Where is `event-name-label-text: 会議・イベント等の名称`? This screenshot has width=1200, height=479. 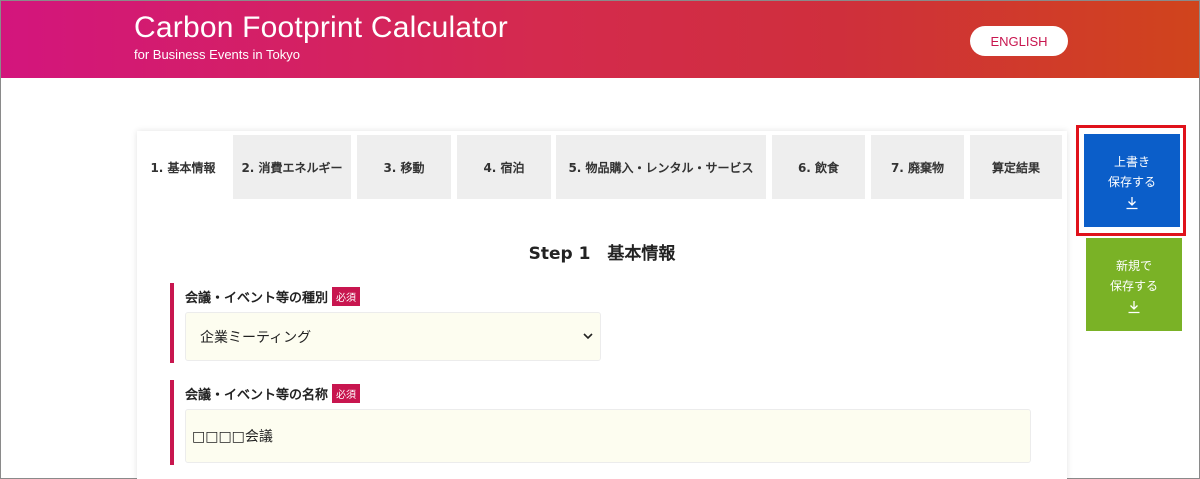 event-name-label-text: 会議・イベント等の名称 is located at coordinates (257, 395).